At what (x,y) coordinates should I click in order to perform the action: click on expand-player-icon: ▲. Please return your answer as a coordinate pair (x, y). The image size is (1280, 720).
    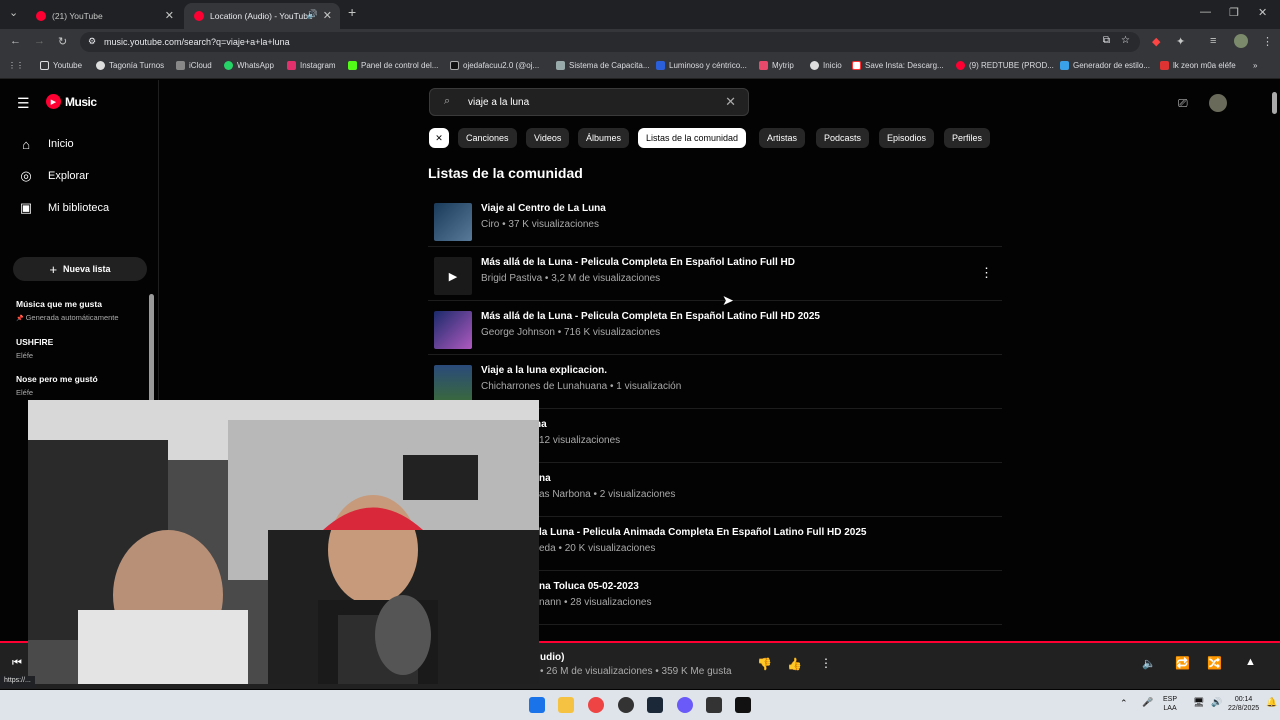
    Looking at the image, I should click on (1250, 662).